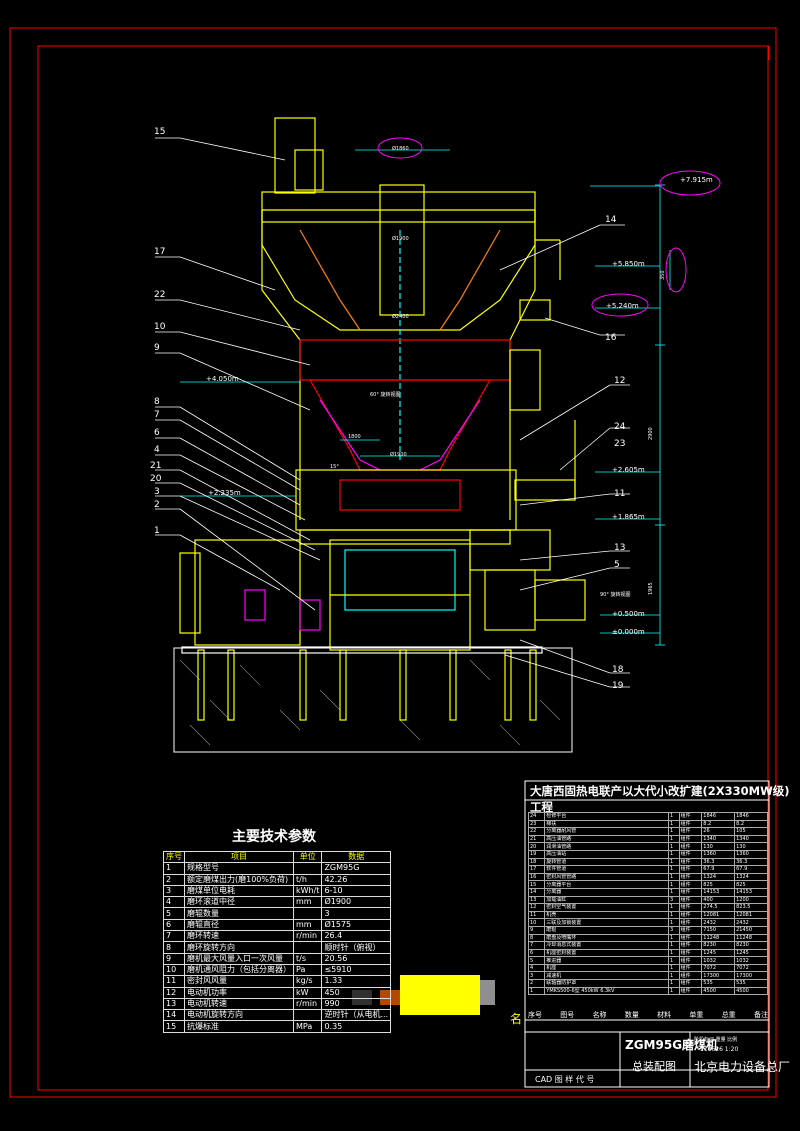 The width and height of the screenshot is (800, 1131). Describe the element at coordinates (606, 938) in the screenshot. I see `bom-cell: 磨盘及喷嘴环` at that location.